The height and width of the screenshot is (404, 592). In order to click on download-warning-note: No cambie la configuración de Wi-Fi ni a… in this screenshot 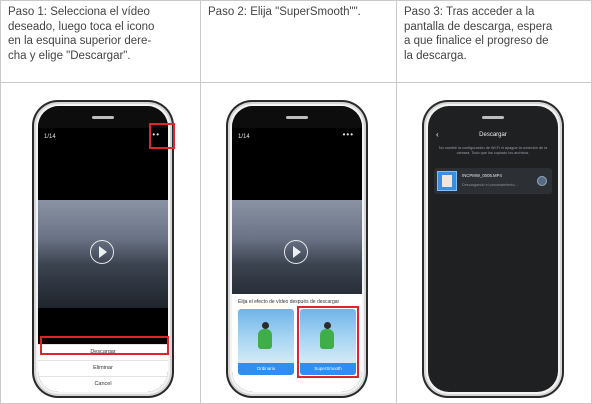, I will do `click(493, 150)`.